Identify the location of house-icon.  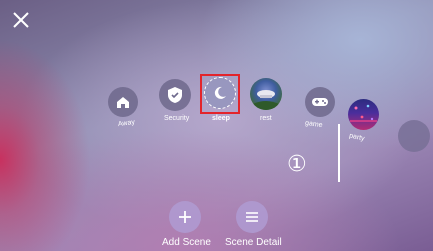
(123, 102).